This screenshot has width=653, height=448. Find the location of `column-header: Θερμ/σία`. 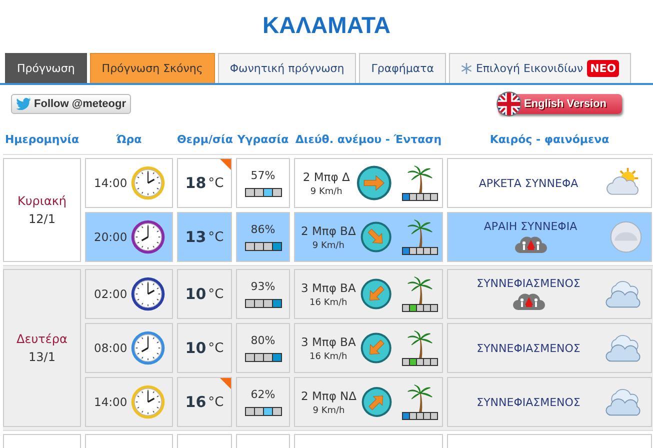

column-header: Θερμ/σία is located at coordinates (204, 139).